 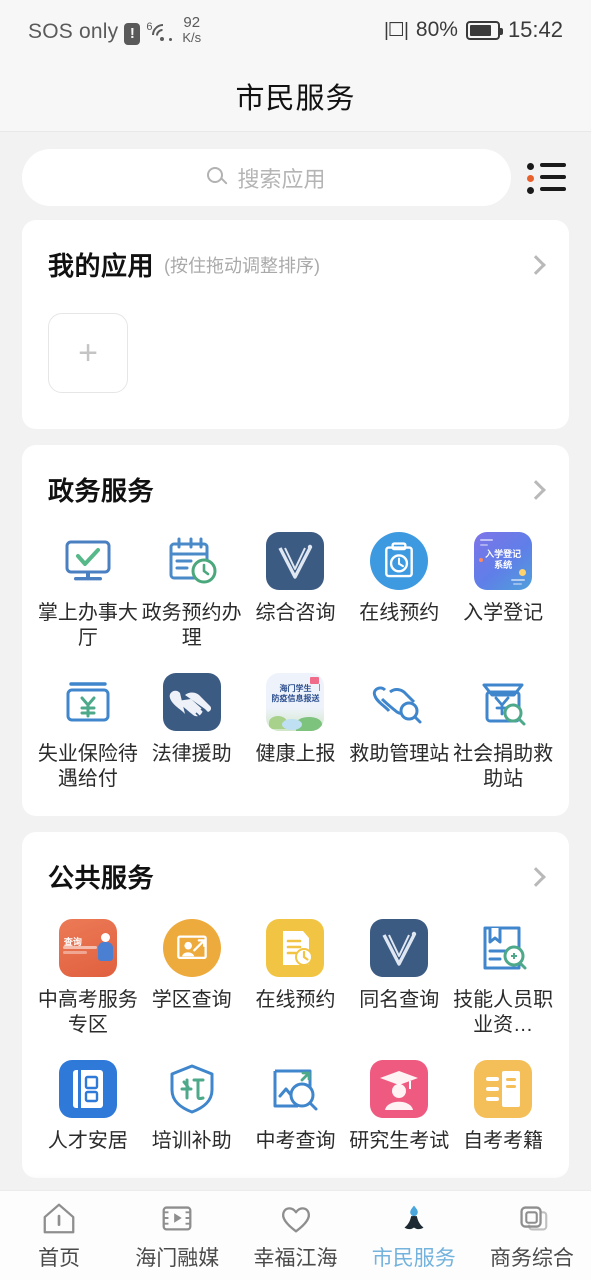 What do you see at coordinates (295, 948) in the screenshot?
I see `document-clock-icon` at bounding box center [295, 948].